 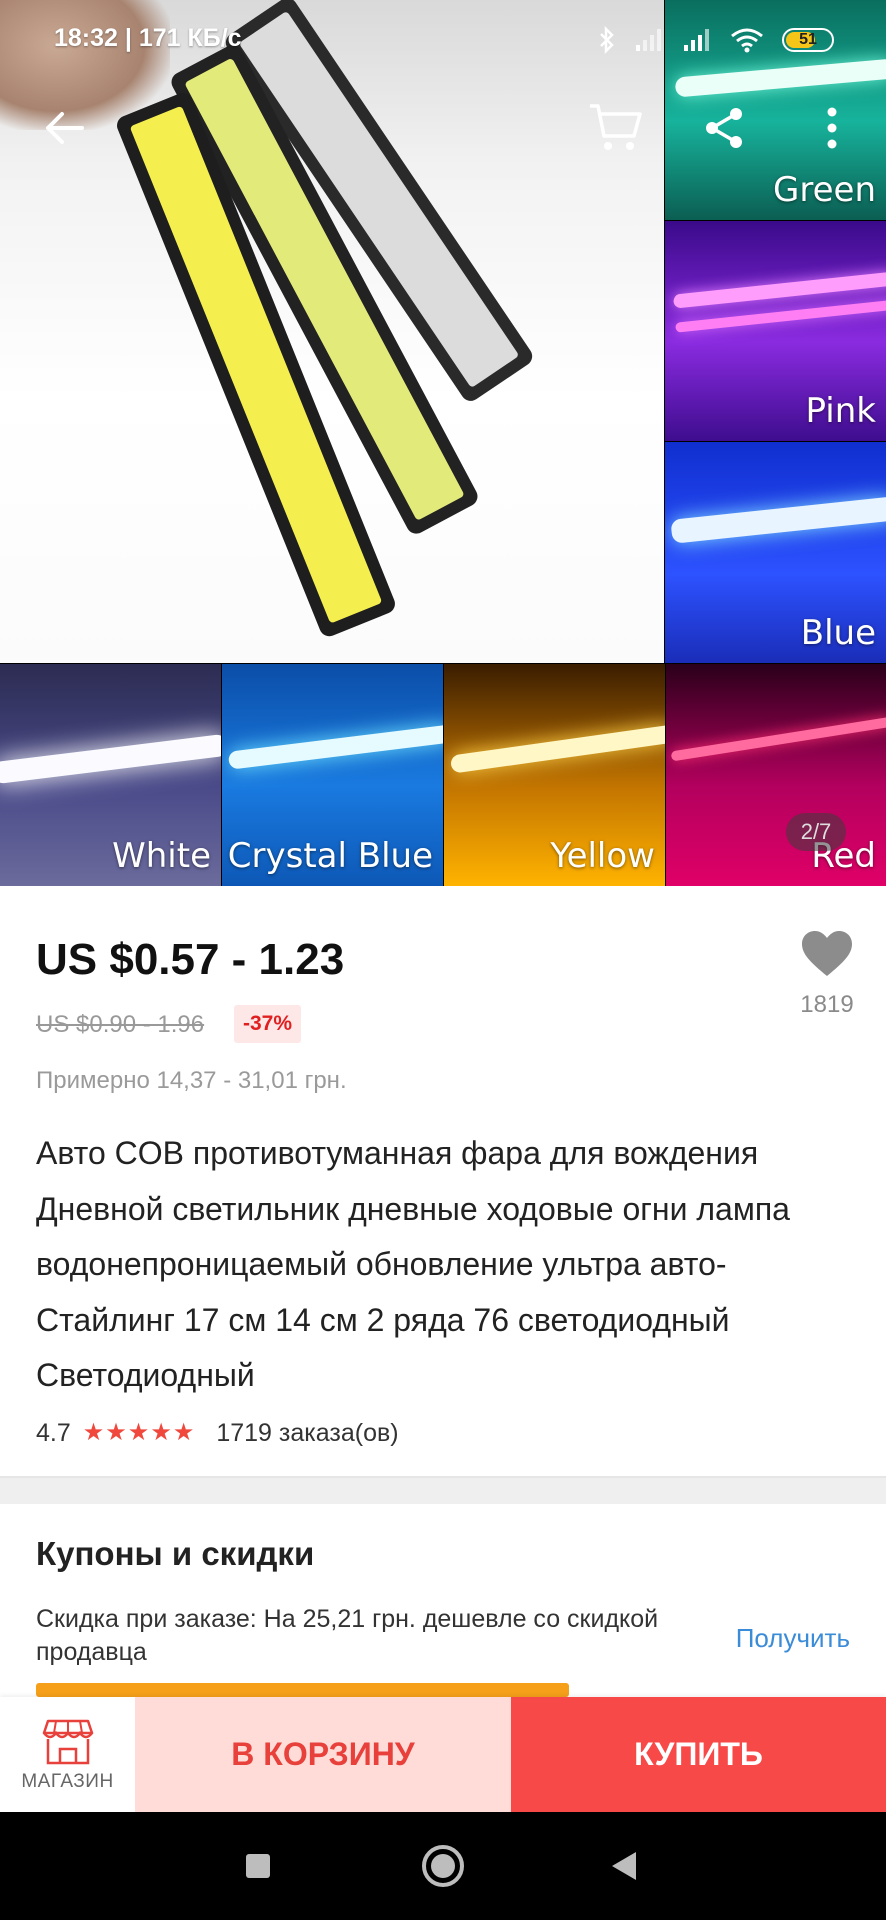 What do you see at coordinates (53, 1432) in the screenshot?
I see `rating-value: 4.7` at bounding box center [53, 1432].